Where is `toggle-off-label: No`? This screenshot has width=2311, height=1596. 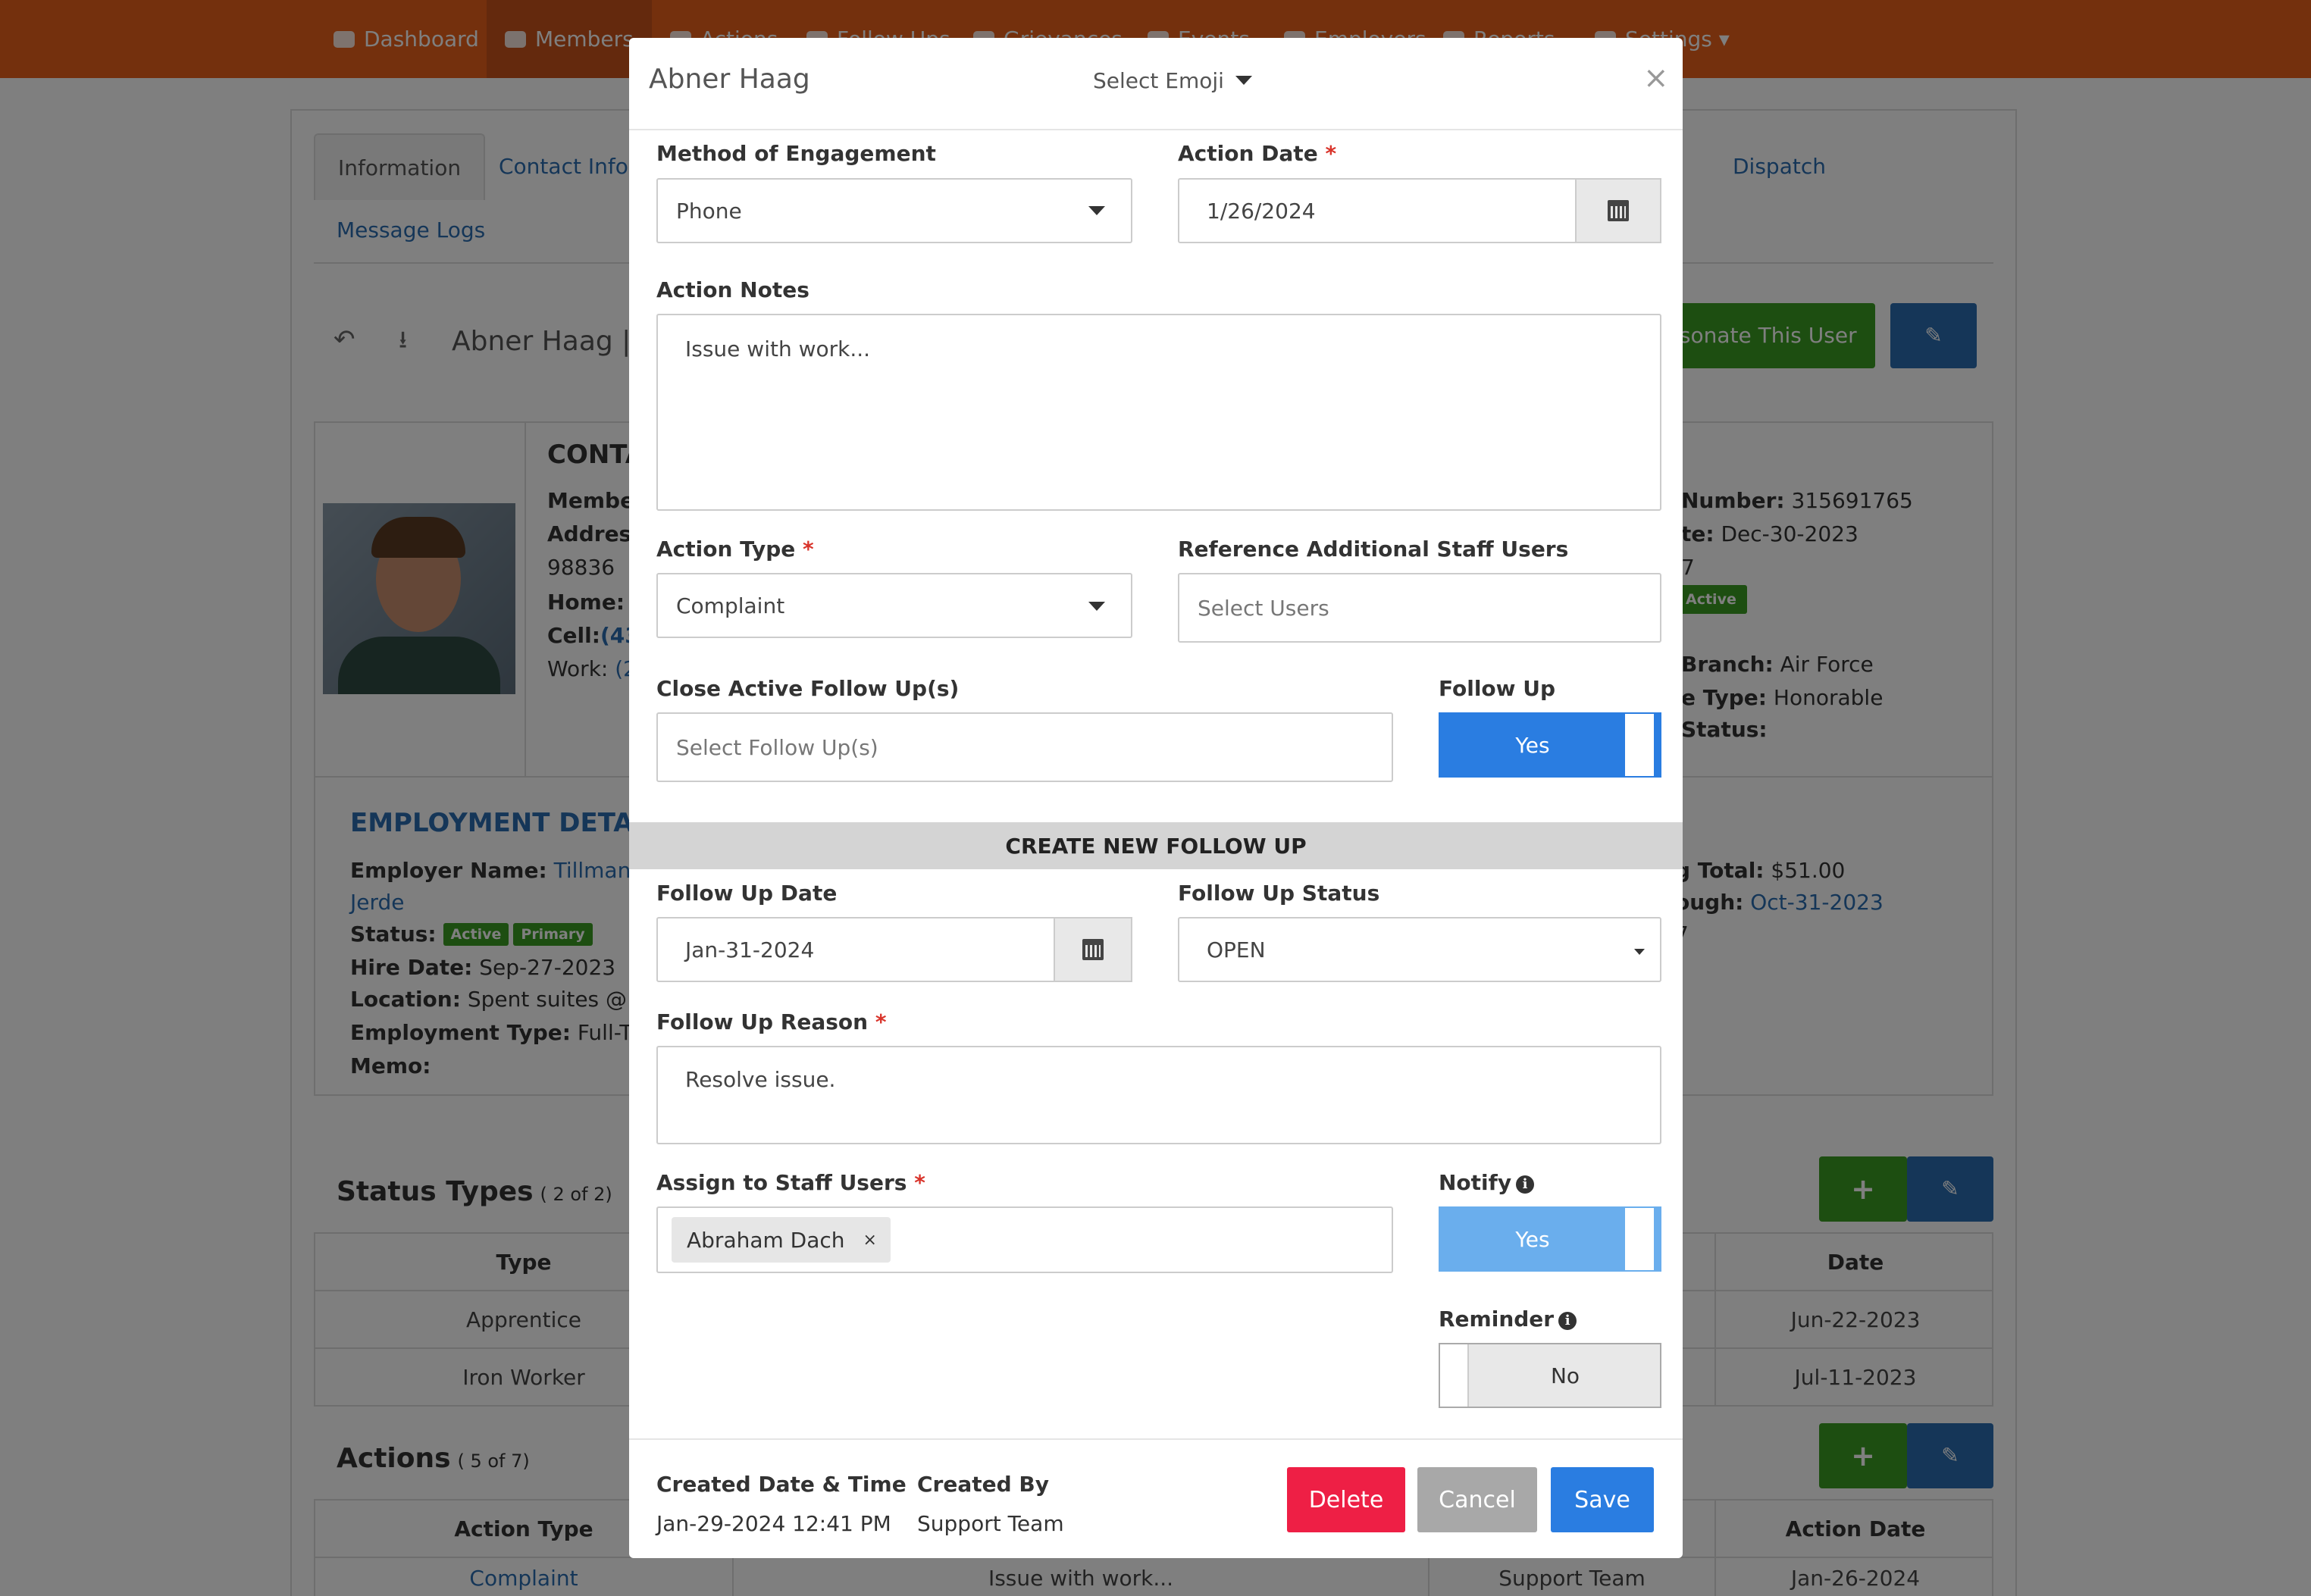 toggle-off-label: No is located at coordinates (1565, 1375).